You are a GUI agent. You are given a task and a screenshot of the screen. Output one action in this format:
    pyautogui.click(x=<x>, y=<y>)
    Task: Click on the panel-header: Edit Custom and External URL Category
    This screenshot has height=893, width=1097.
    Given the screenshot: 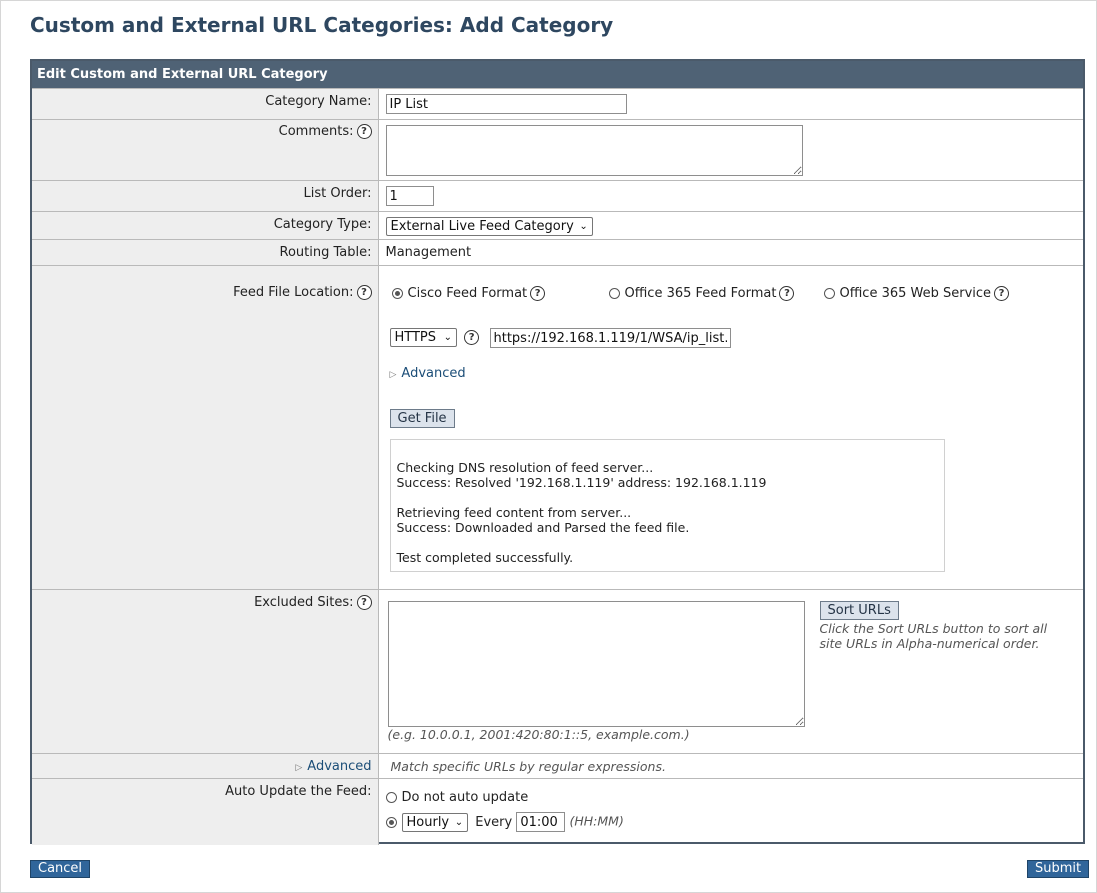 What is the action you would take?
    pyautogui.click(x=557, y=74)
    